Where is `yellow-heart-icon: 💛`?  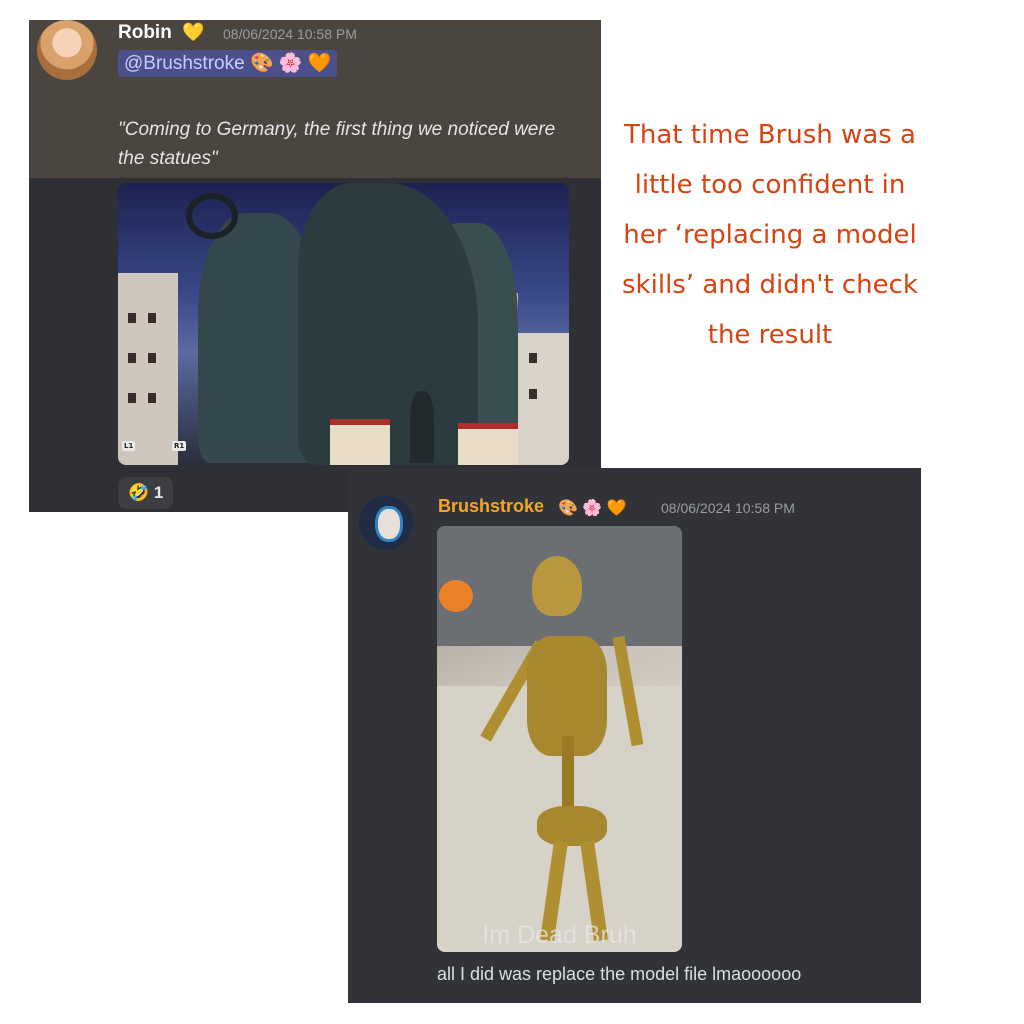 yellow-heart-icon: 💛 is located at coordinates (193, 32).